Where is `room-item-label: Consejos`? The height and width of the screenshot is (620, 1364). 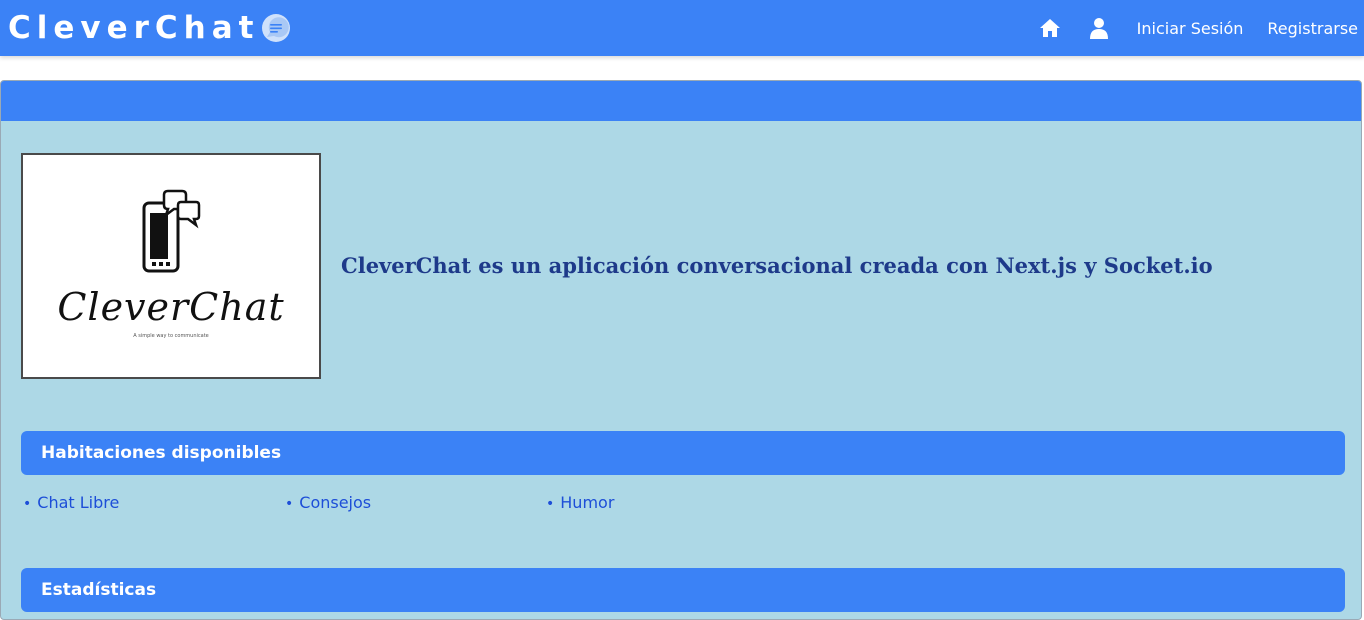
room-item-label: Consejos is located at coordinates (335, 502).